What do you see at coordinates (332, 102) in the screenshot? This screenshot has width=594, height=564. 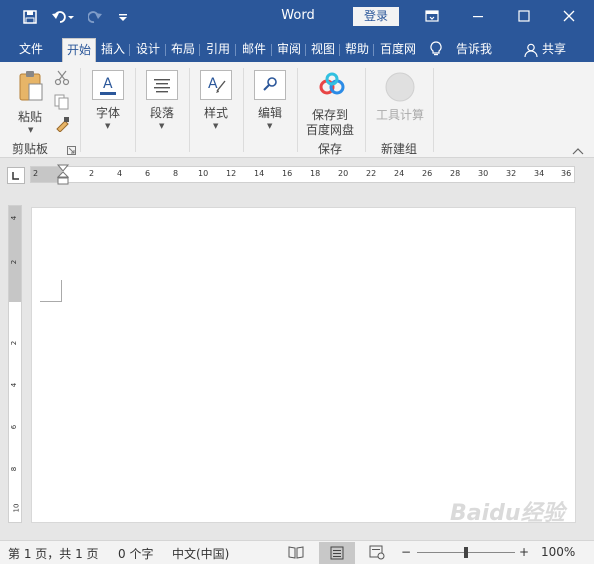 I see `save-to-baidu-button: 保存到 百度网盘` at bounding box center [332, 102].